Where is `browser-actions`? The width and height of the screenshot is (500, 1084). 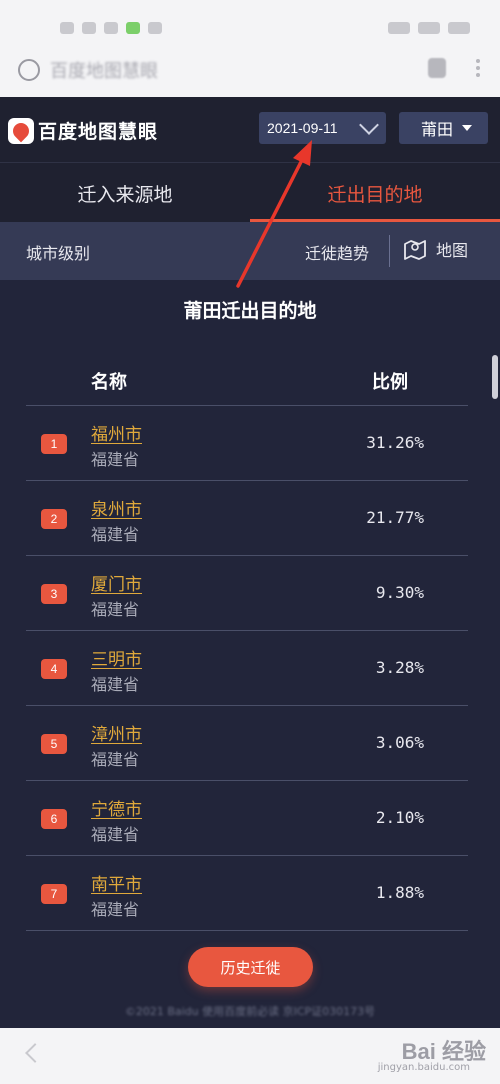 browser-actions is located at coordinates (454, 68).